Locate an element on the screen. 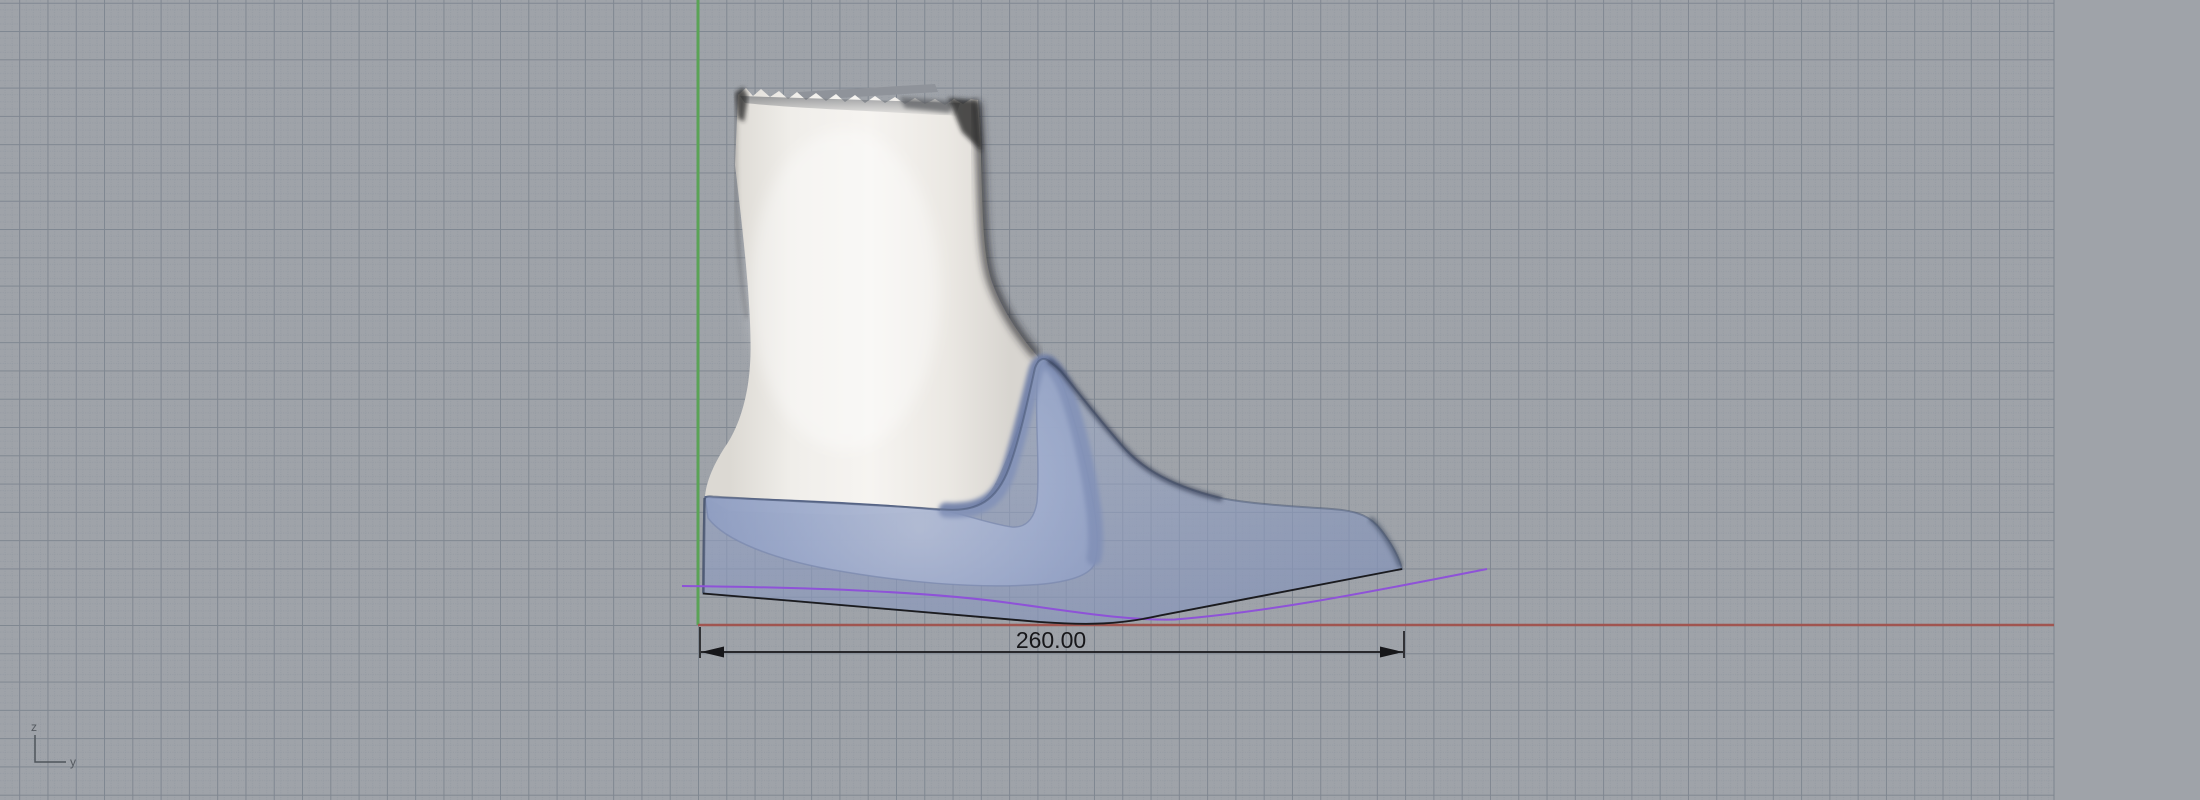 The image size is (2200, 800). axis-gizmo-z-label: z is located at coordinates (34, 727).